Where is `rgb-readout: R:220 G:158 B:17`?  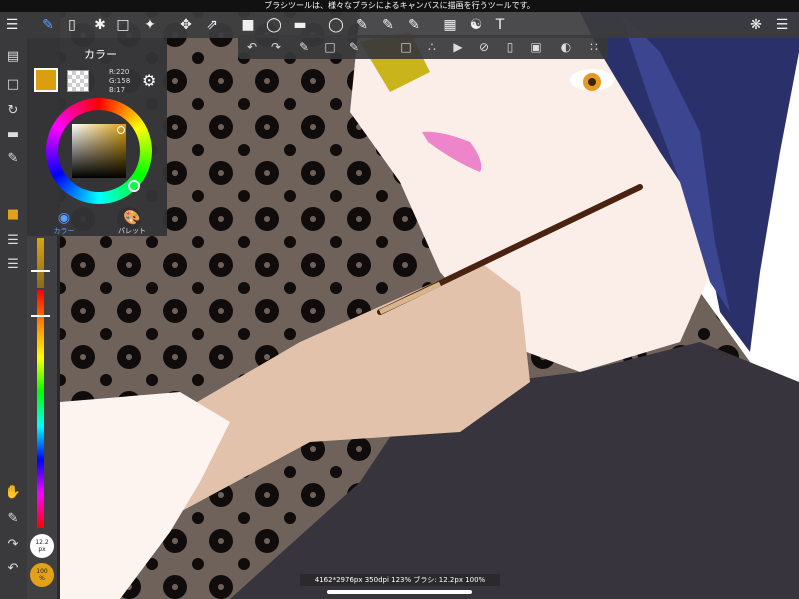
rgb-readout: R:220 G:158 B:17 is located at coordinates (119, 81).